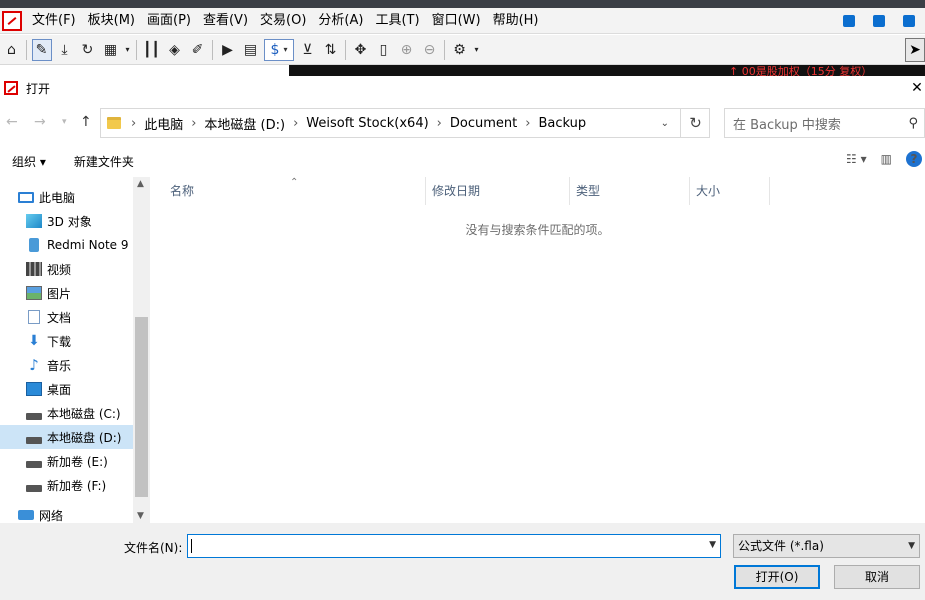  Describe the element at coordinates (75, 245) in the screenshot. I see `nav-phone: Redmi Note 9` at that location.